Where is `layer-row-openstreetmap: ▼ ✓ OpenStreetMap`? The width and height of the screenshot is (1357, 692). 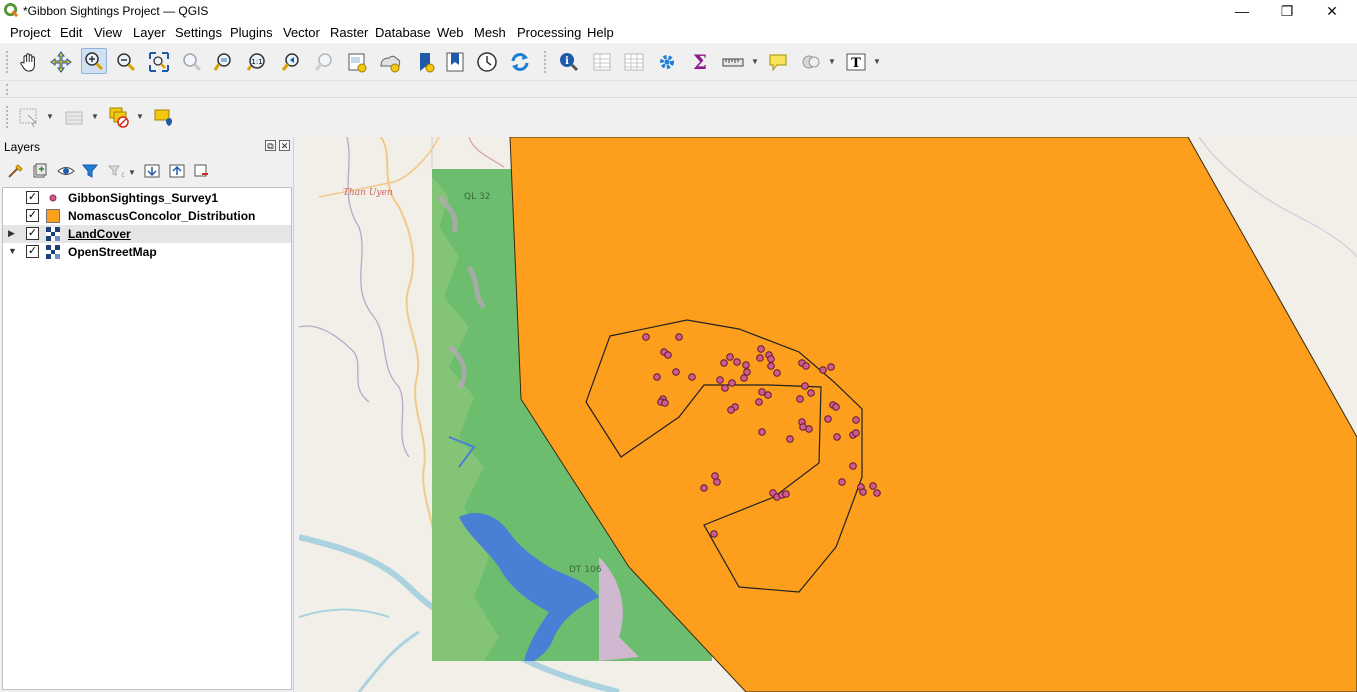
layer-row-openstreetmap: ▼ ✓ OpenStreetMap is located at coordinates (147, 252).